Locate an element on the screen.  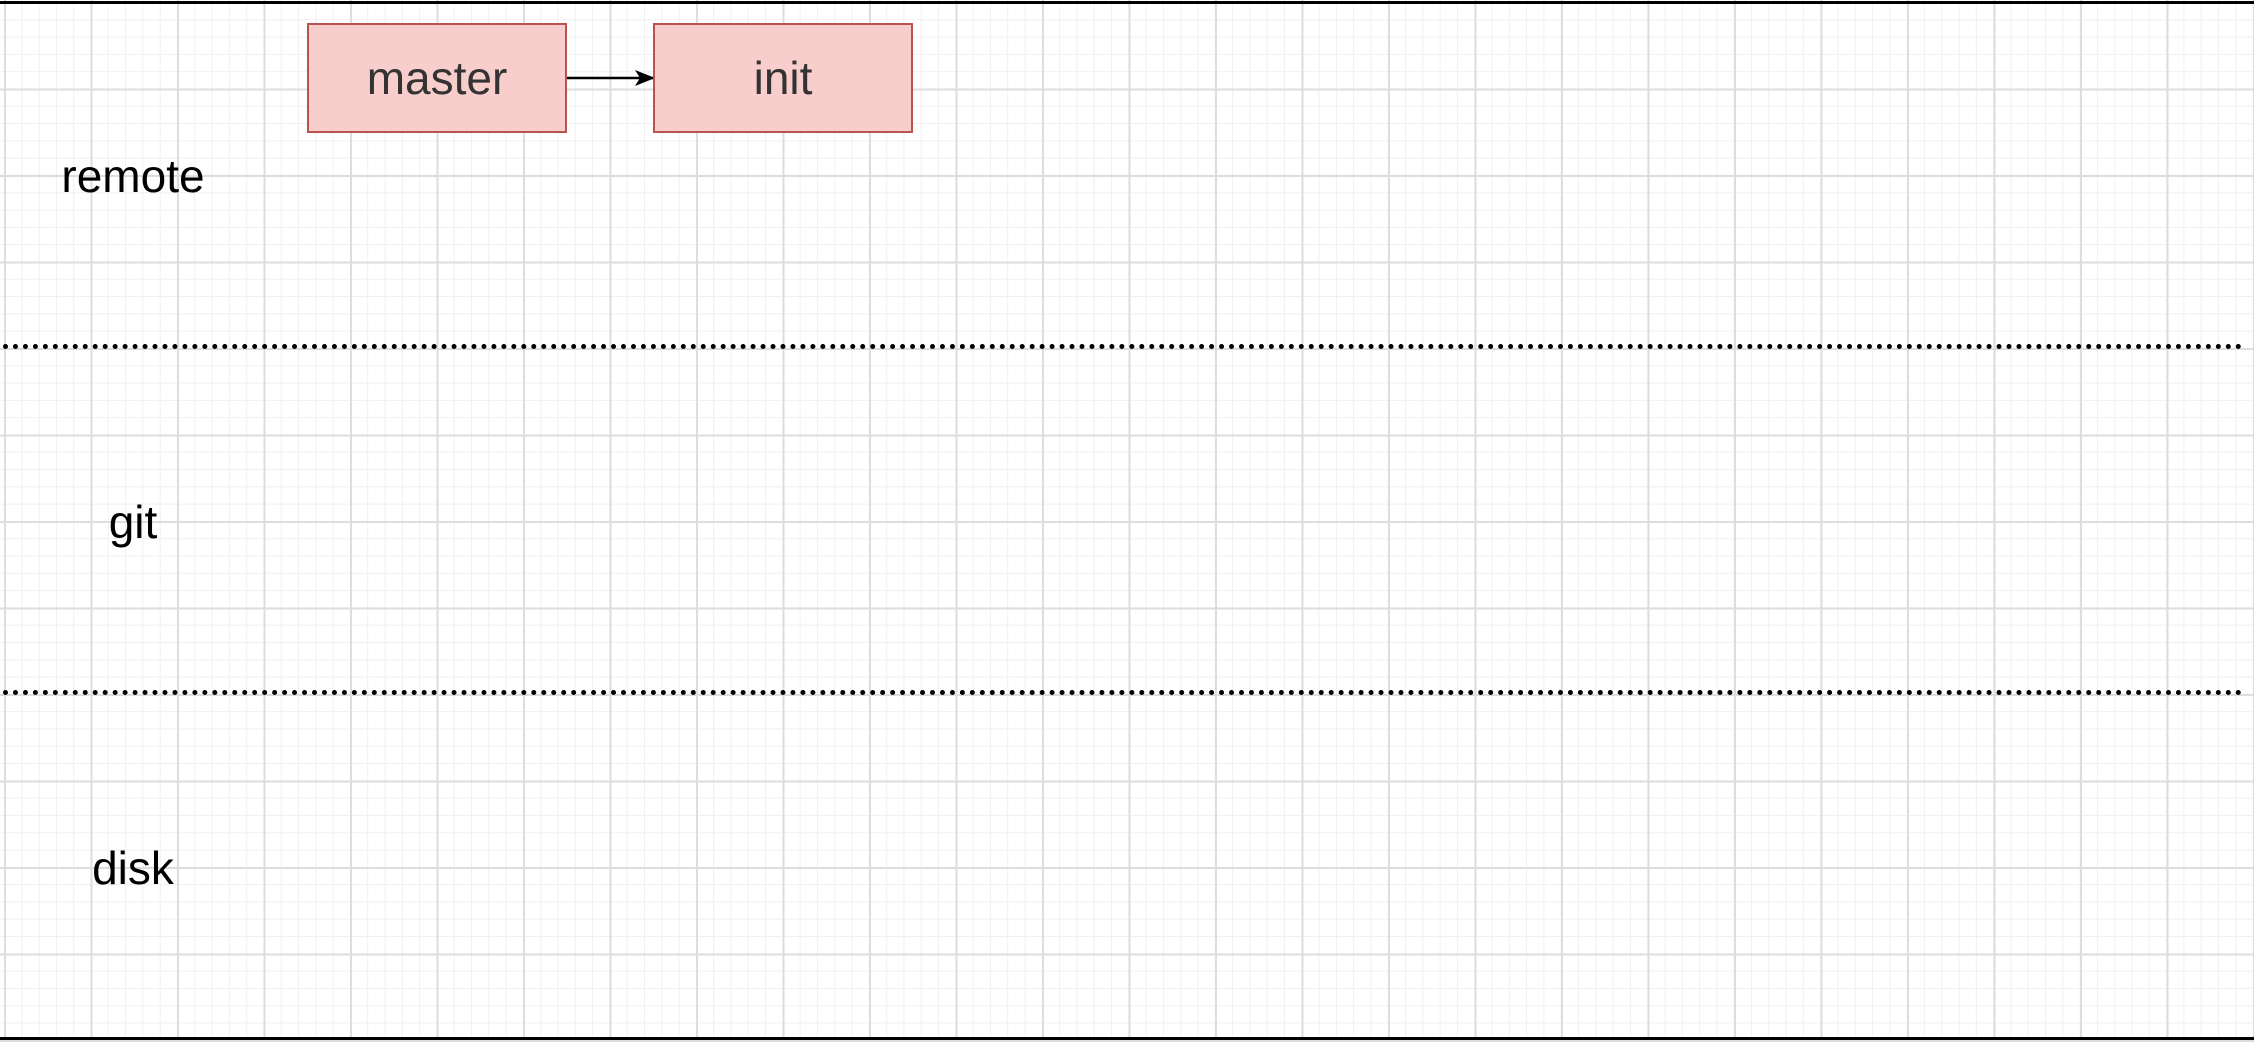
node-init: init is located at coordinates (783, 78).